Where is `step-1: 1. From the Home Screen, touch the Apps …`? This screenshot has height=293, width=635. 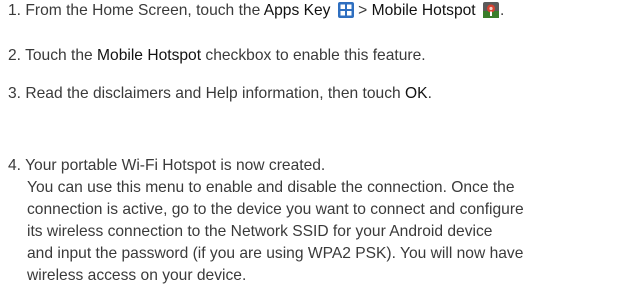
step-1: 1. From the Home Screen, touch the Apps … is located at coordinates (318, 11).